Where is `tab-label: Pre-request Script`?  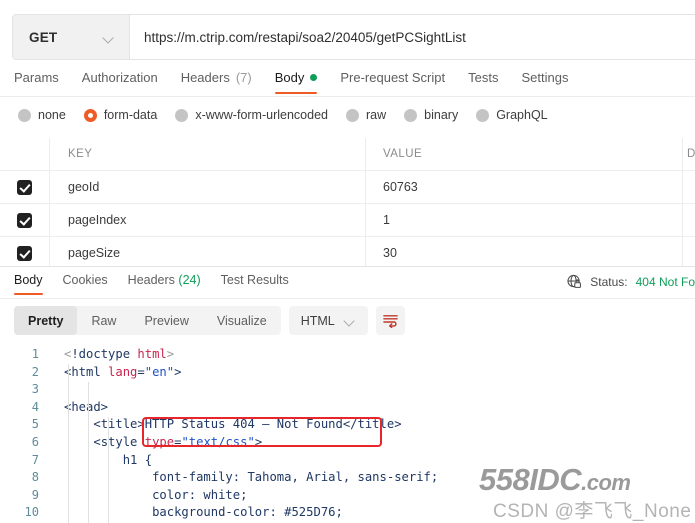 tab-label: Pre-request Script is located at coordinates (393, 77).